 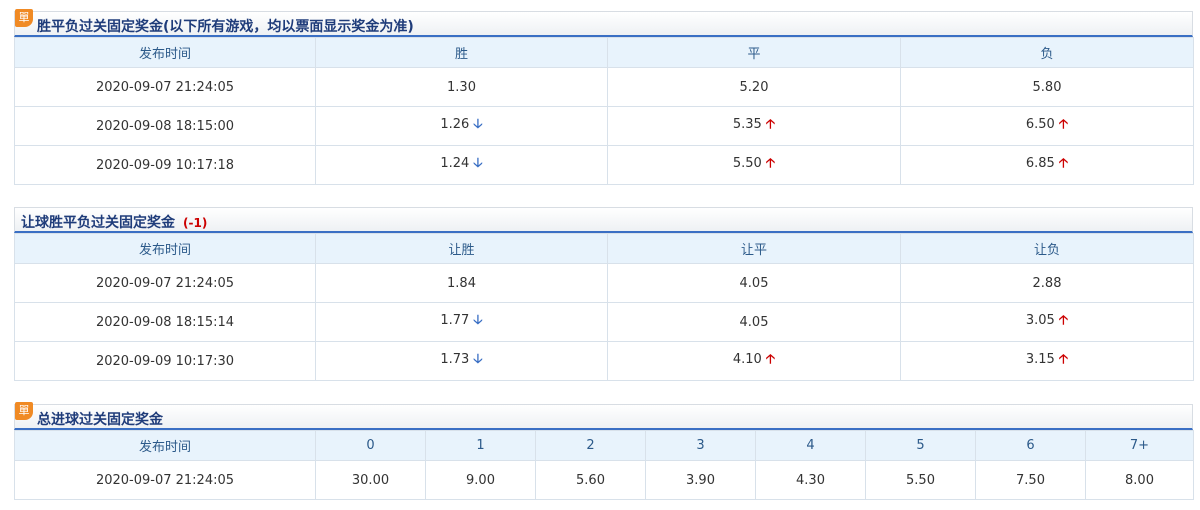 I want to click on table-row: 2020-09-08 18:15:14 1.77 🡣 4.05 3.05 🡡, so click(x=604, y=322).